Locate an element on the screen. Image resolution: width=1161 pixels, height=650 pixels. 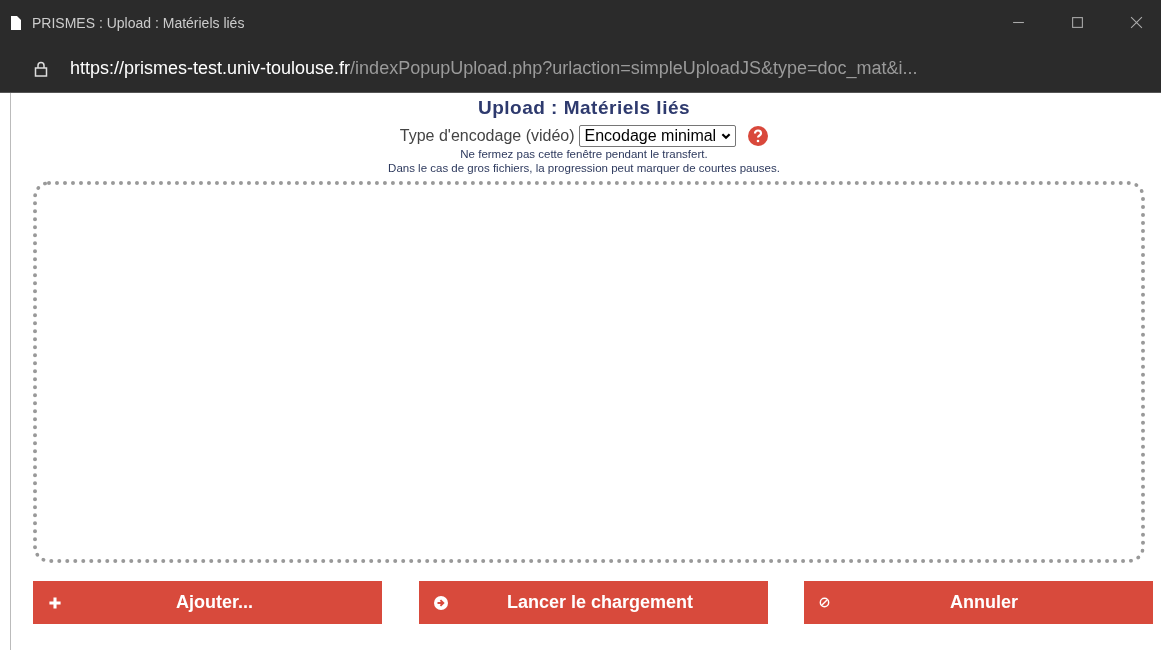
notice-text: Ne fermez pas cette fenêtre pendant le transfert. is located at coordinates (584, 154).